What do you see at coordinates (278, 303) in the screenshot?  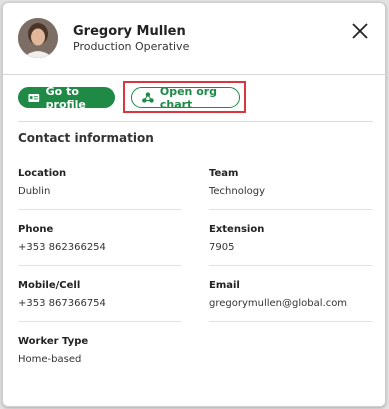 I see `email-value: gregorymullen@global.com` at bounding box center [278, 303].